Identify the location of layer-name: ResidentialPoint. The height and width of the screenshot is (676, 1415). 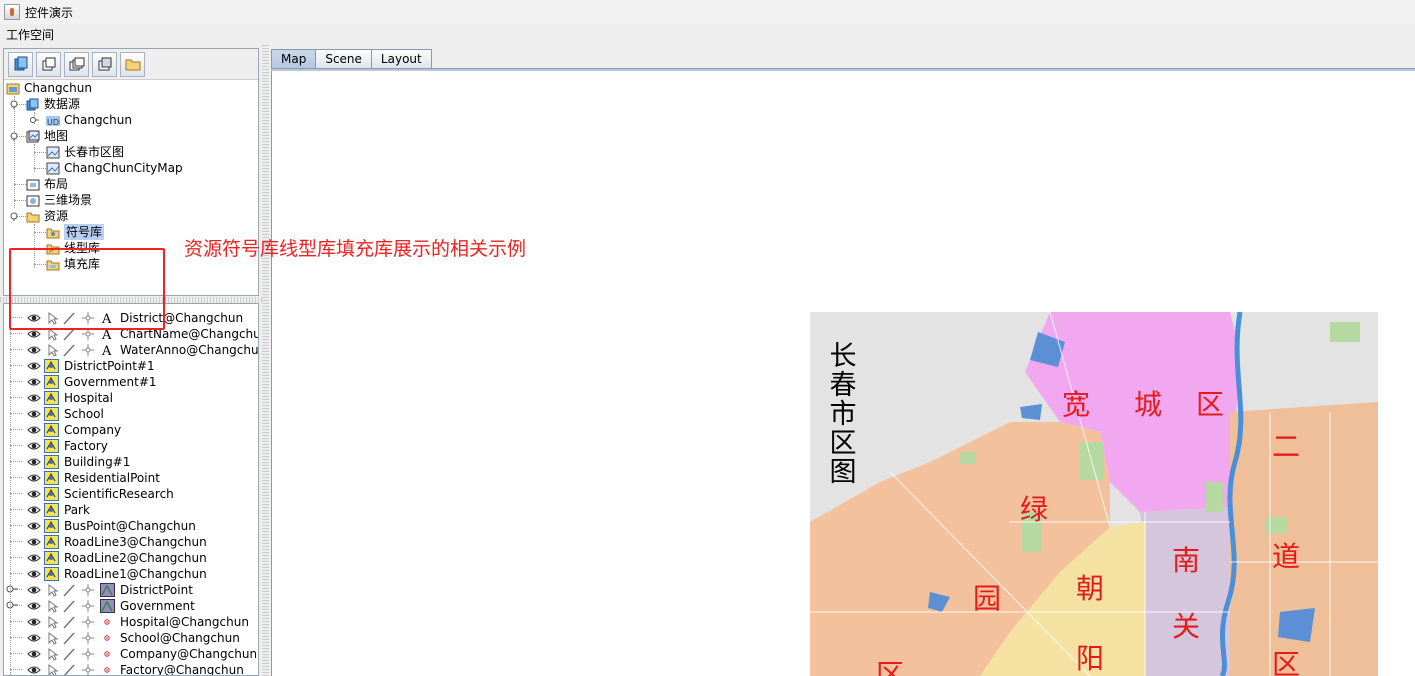
(112, 478).